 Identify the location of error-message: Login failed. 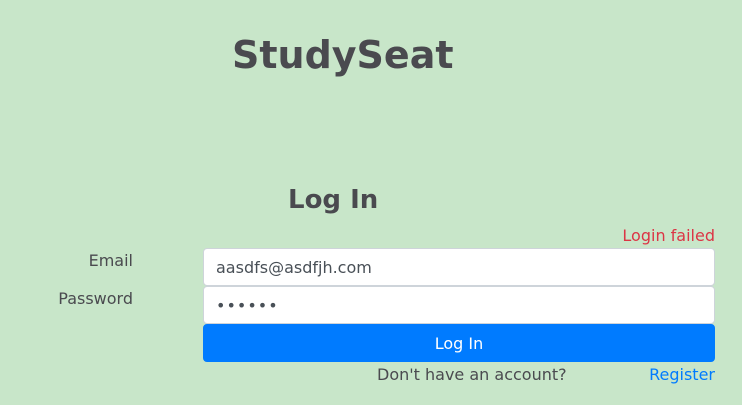
(668, 235).